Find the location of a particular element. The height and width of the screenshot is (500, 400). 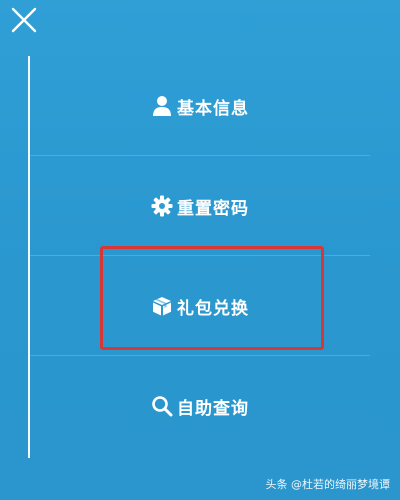

user-icon is located at coordinates (162, 106).